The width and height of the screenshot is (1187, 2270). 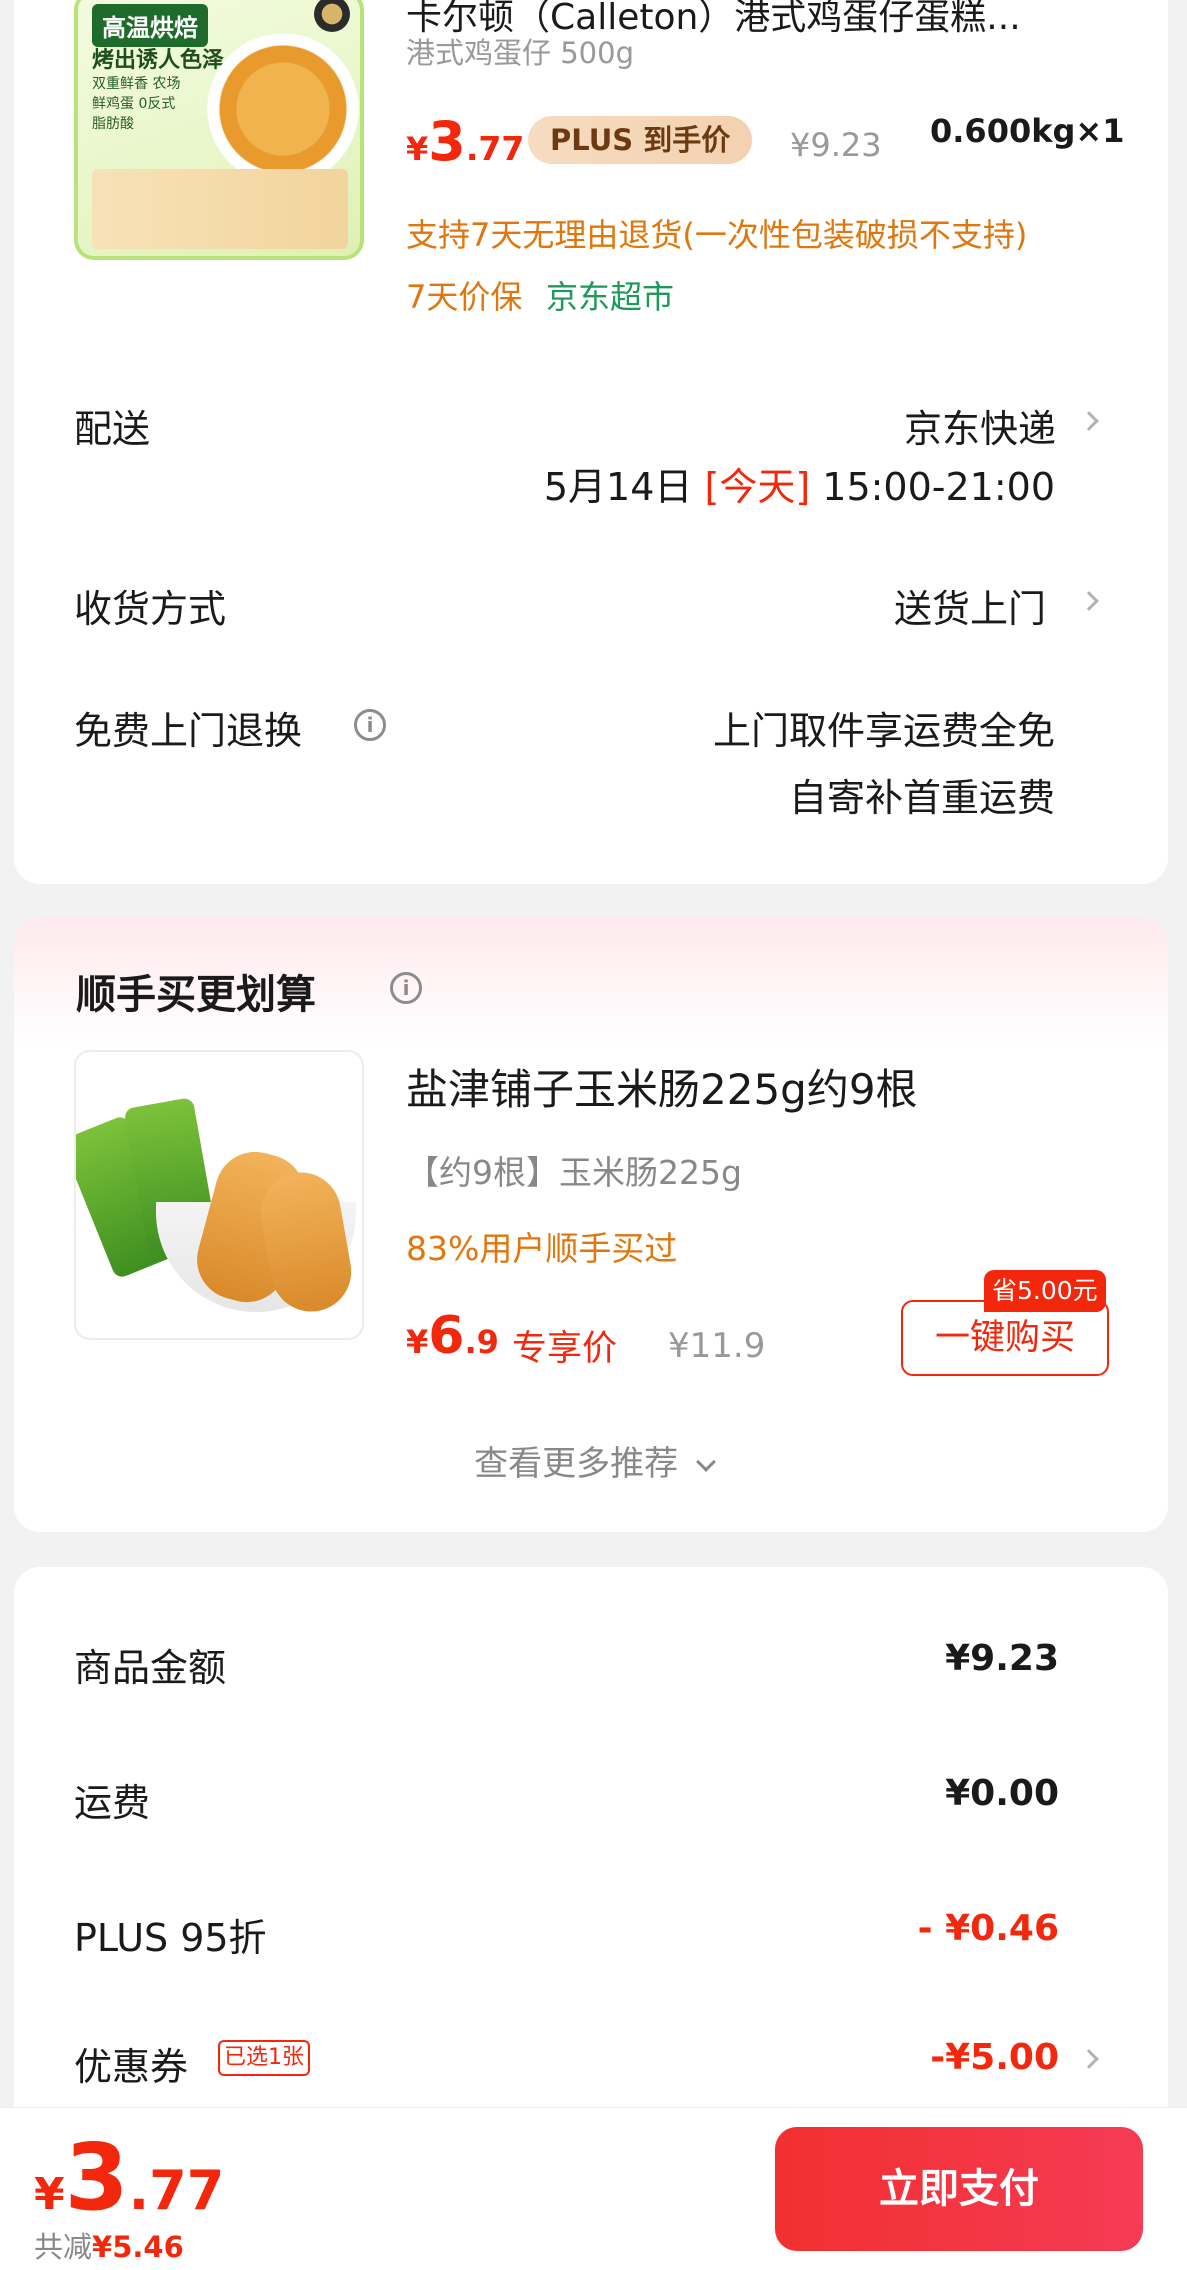 I want to click on recommend-thumbnail, so click(x=219, y=1195).